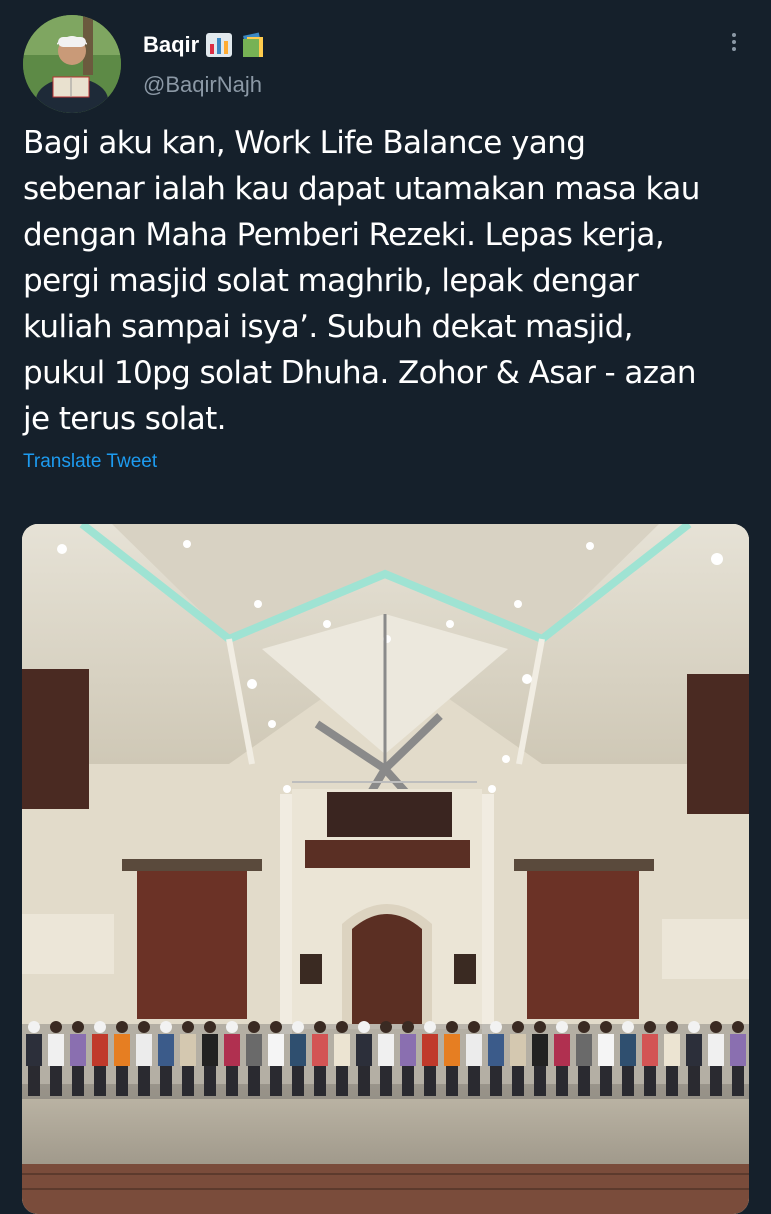 This screenshot has height=1214, width=771. I want to click on author-name-row: Baqir, so click(205, 45).